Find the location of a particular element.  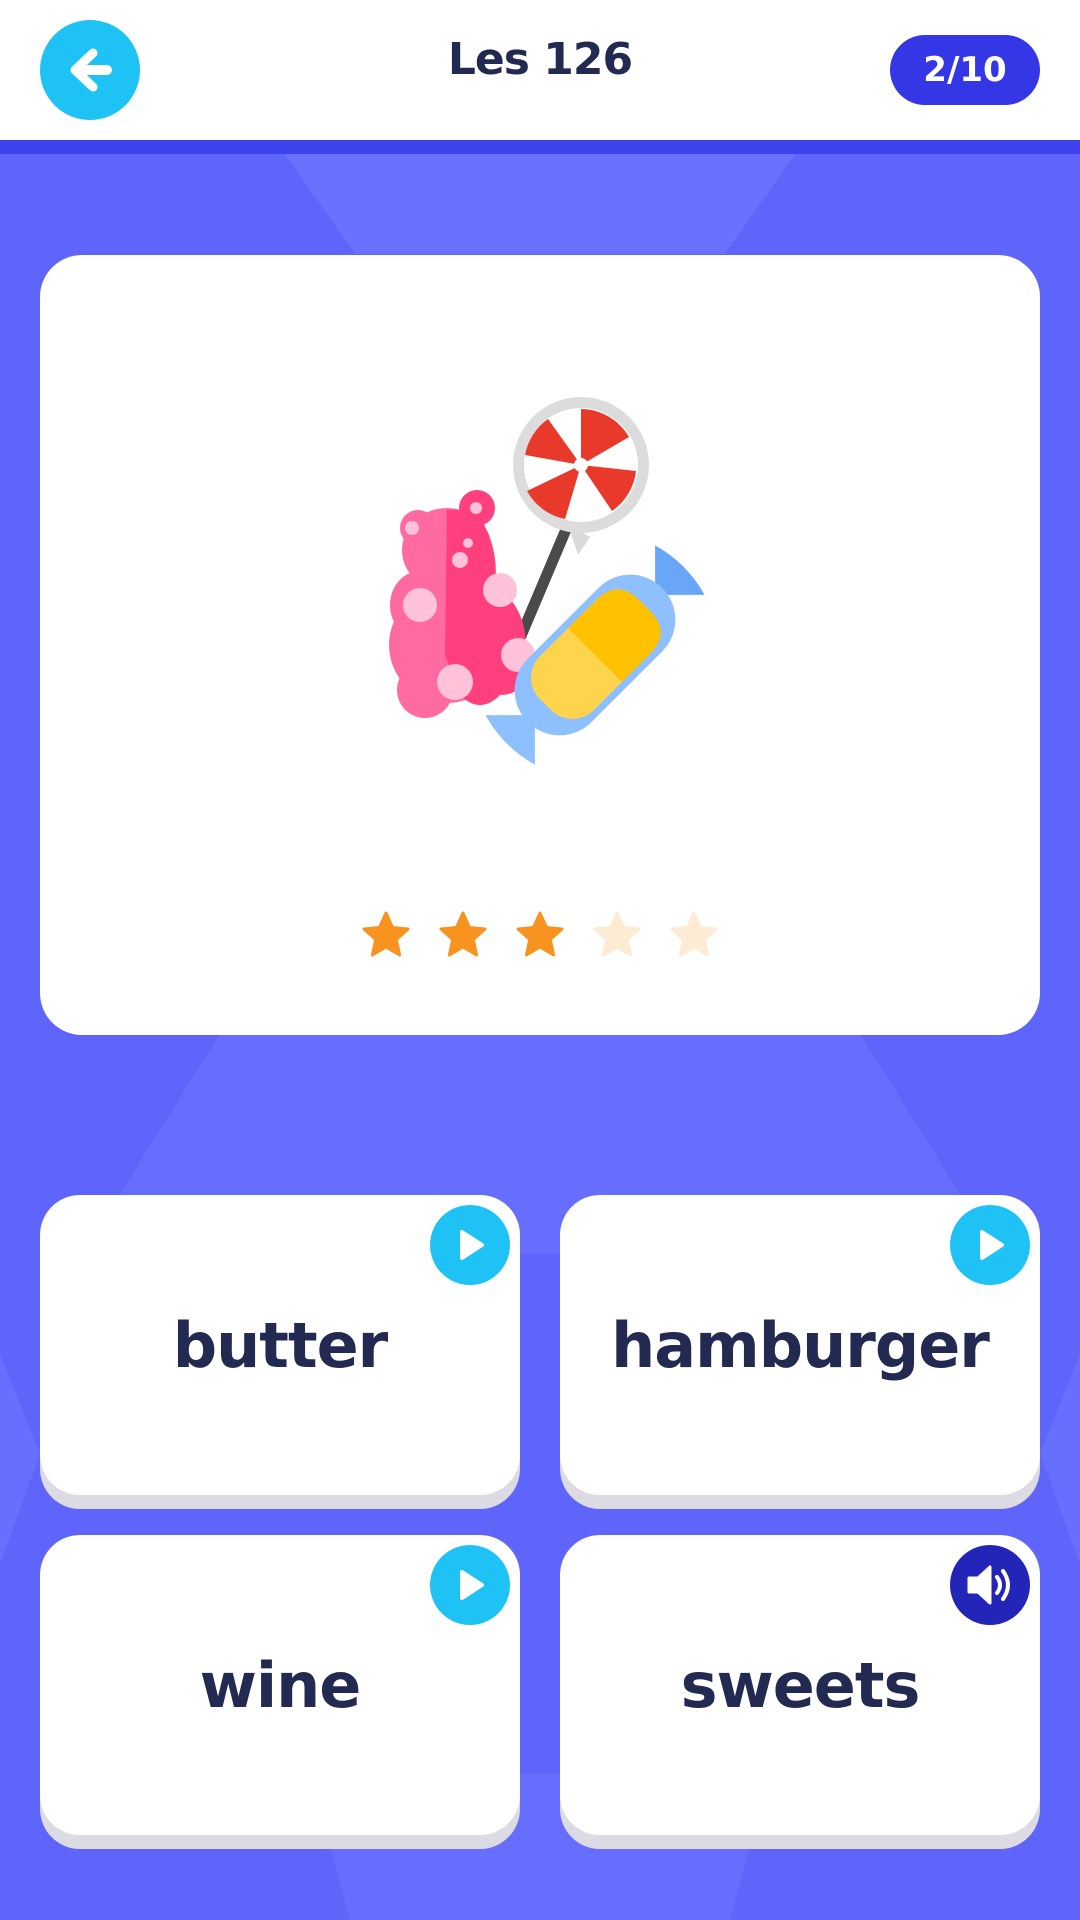

answer-card-butter: butter is located at coordinates (280, 1345).